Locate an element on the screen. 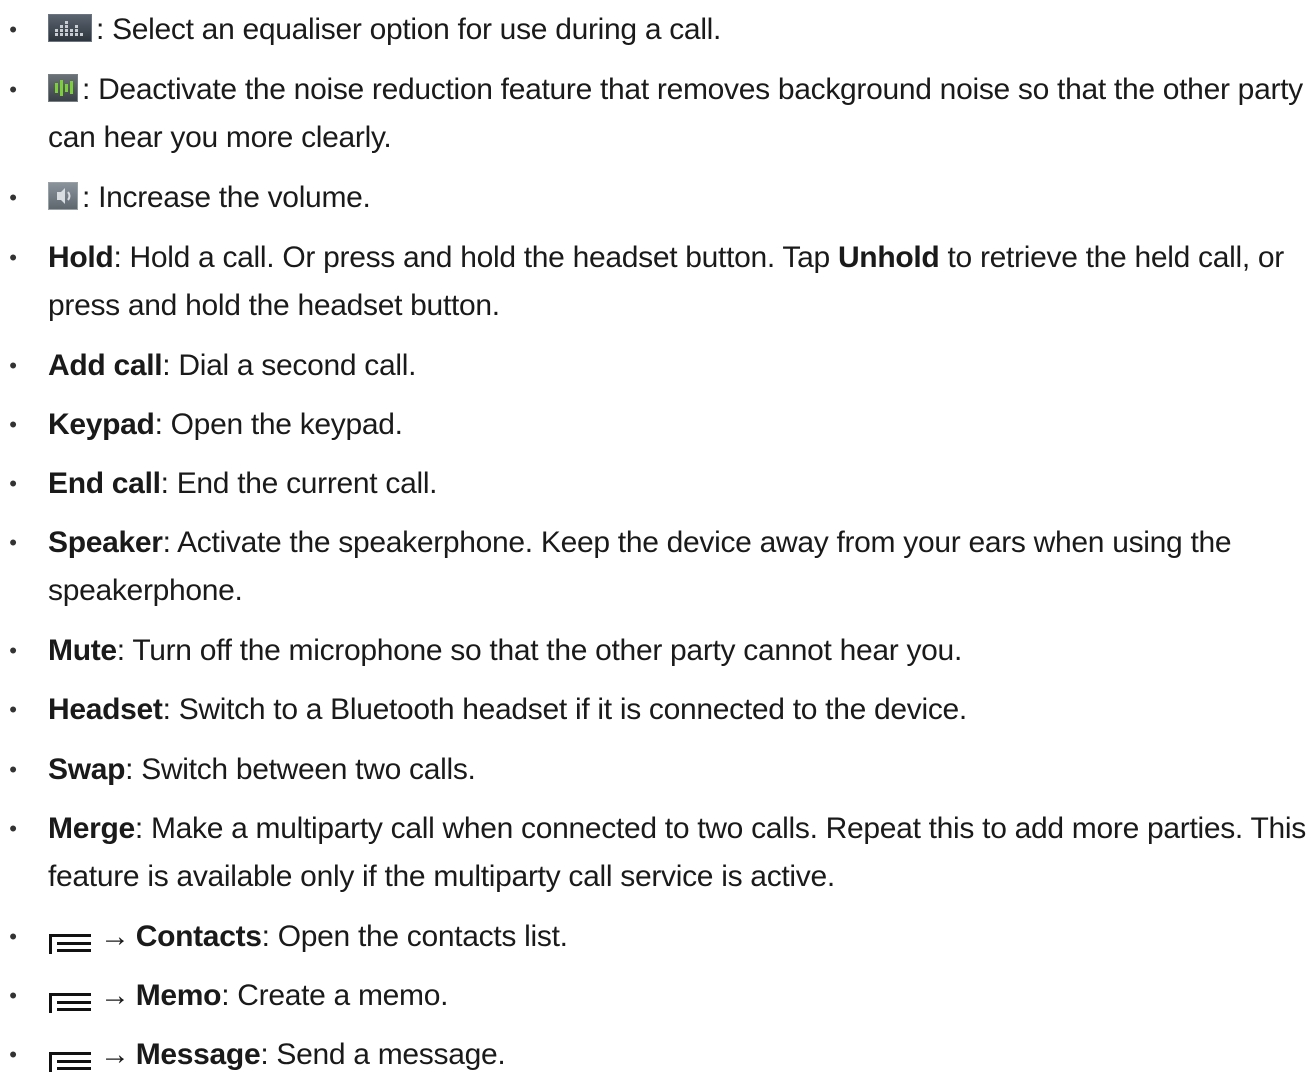  term-headset: Headset is located at coordinates (105, 709).